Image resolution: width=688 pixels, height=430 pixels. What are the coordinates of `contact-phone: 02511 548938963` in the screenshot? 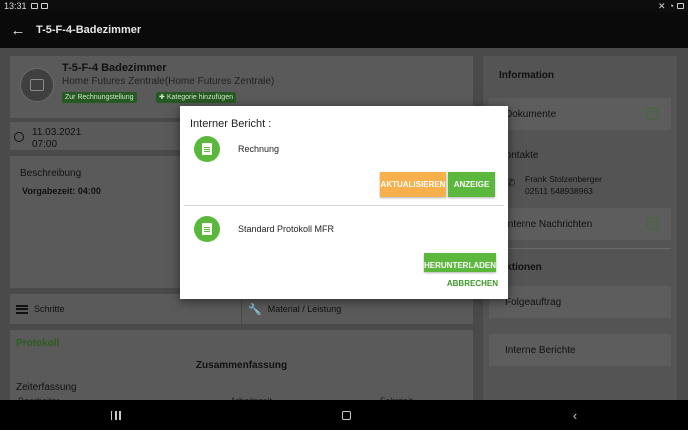 It's located at (559, 191).